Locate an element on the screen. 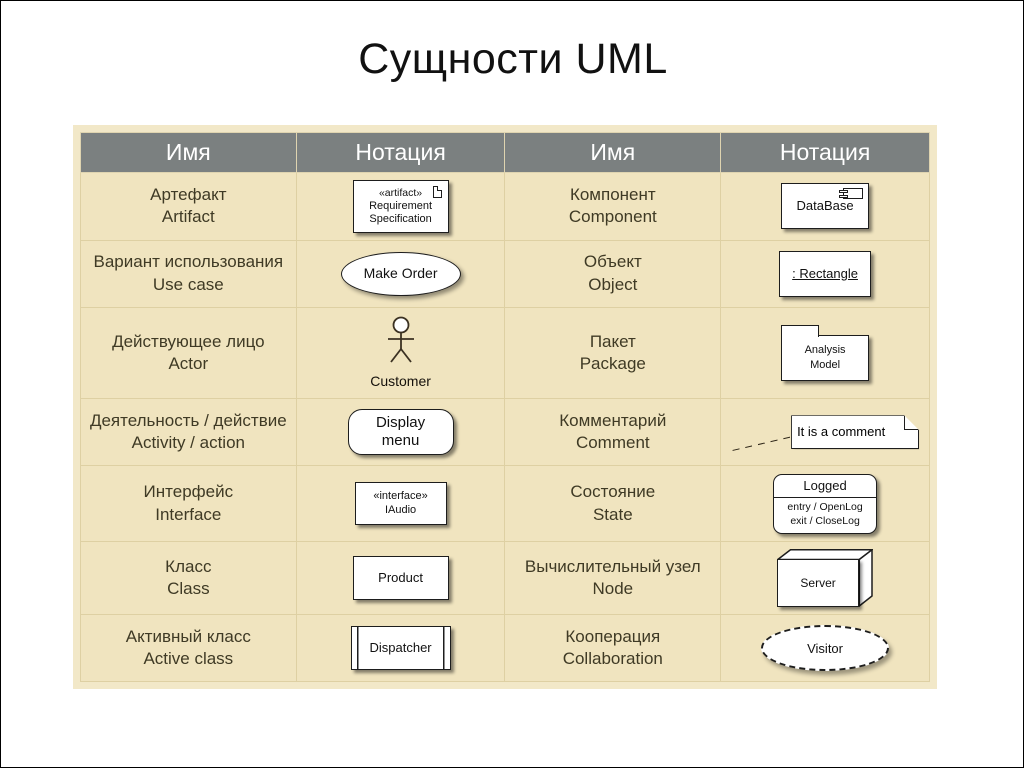 This screenshot has height=768, width=1024. entity-notation-cell: Dispatcher is located at coordinates (400, 648).